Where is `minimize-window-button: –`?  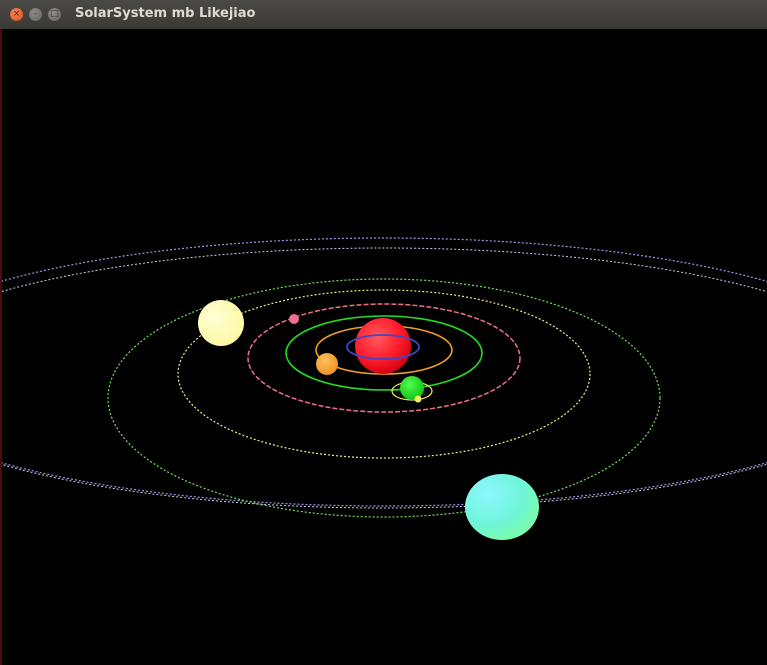 minimize-window-button: – is located at coordinates (35, 14).